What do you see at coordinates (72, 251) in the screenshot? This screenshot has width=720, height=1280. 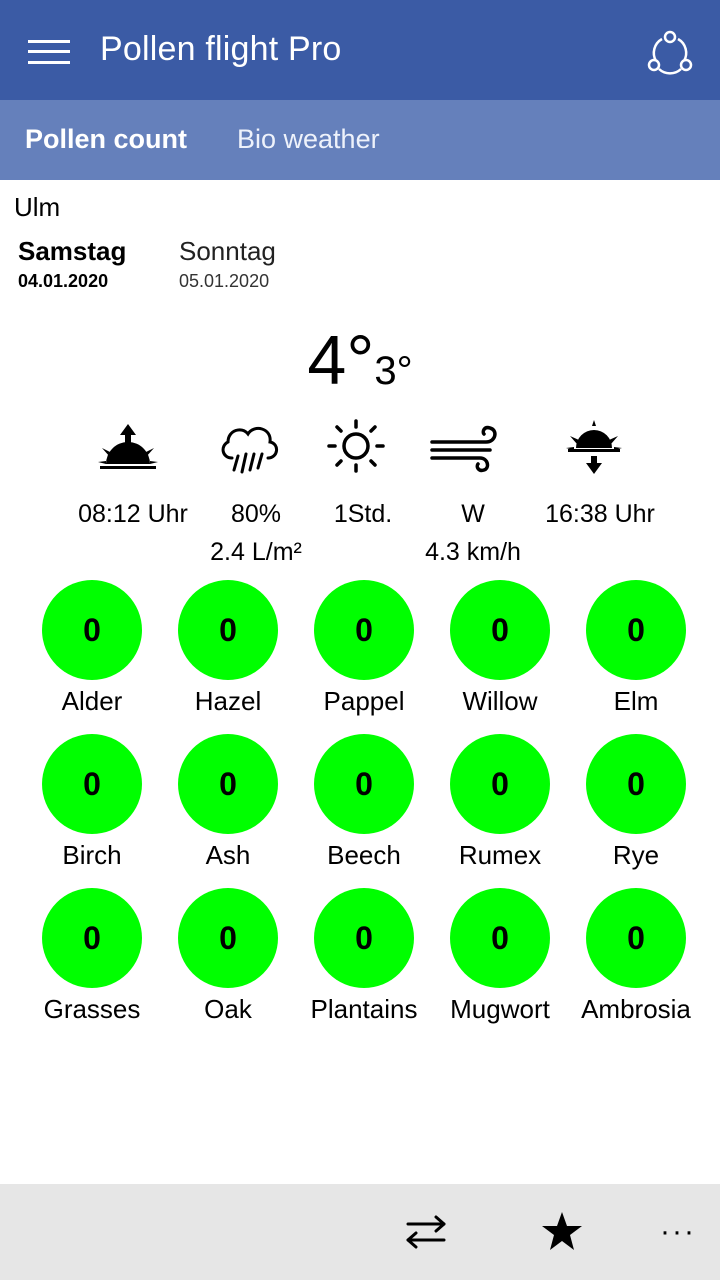 I see `day-name: Samstag` at bounding box center [72, 251].